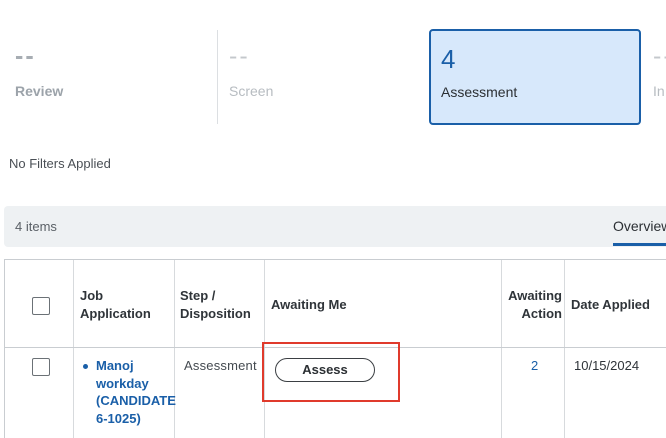  I want to click on date-applied-cell: 10/15/2024, so click(607, 365).